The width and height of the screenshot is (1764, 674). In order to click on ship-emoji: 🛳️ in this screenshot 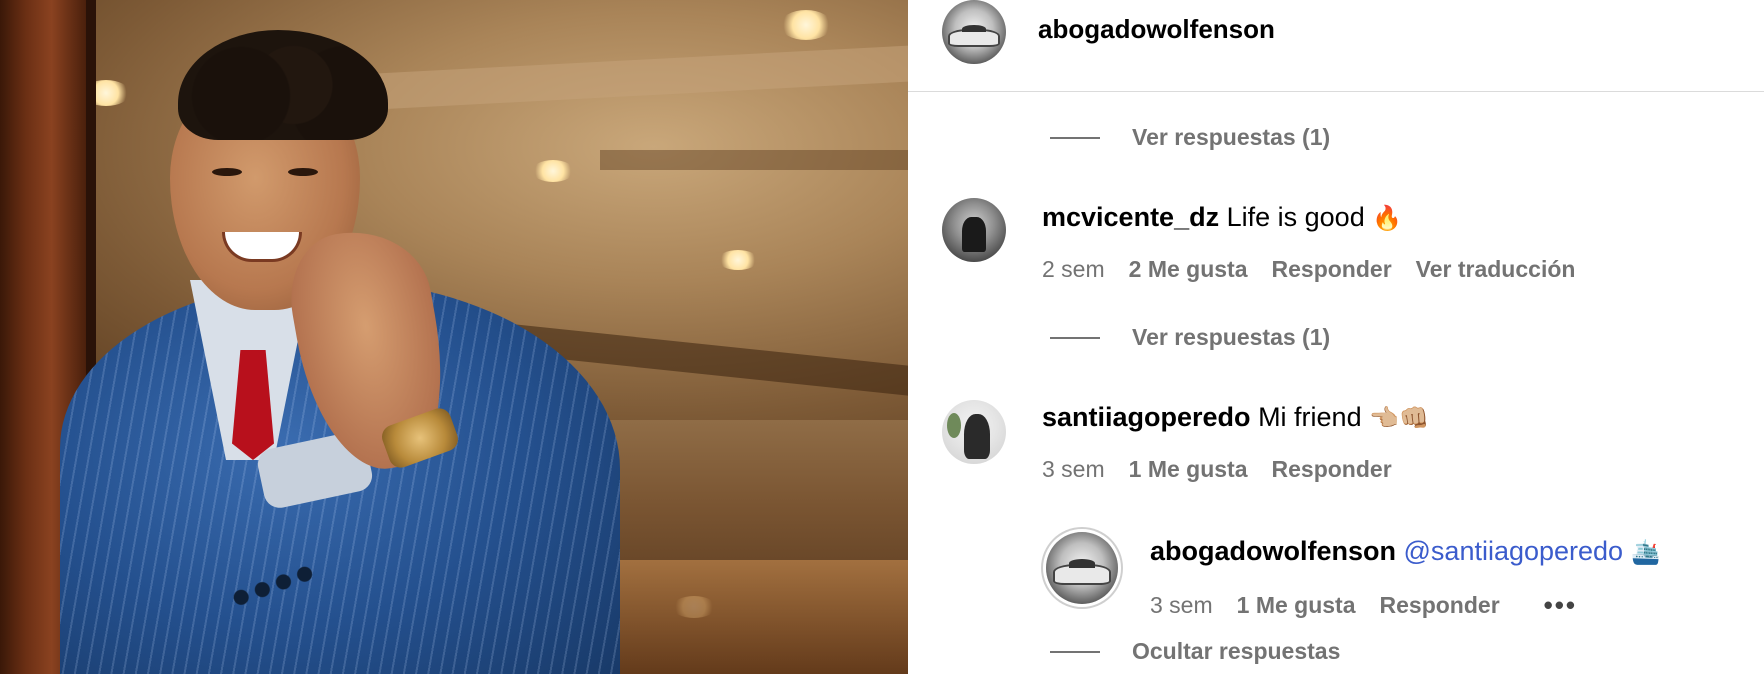, I will do `click(1645, 552)`.